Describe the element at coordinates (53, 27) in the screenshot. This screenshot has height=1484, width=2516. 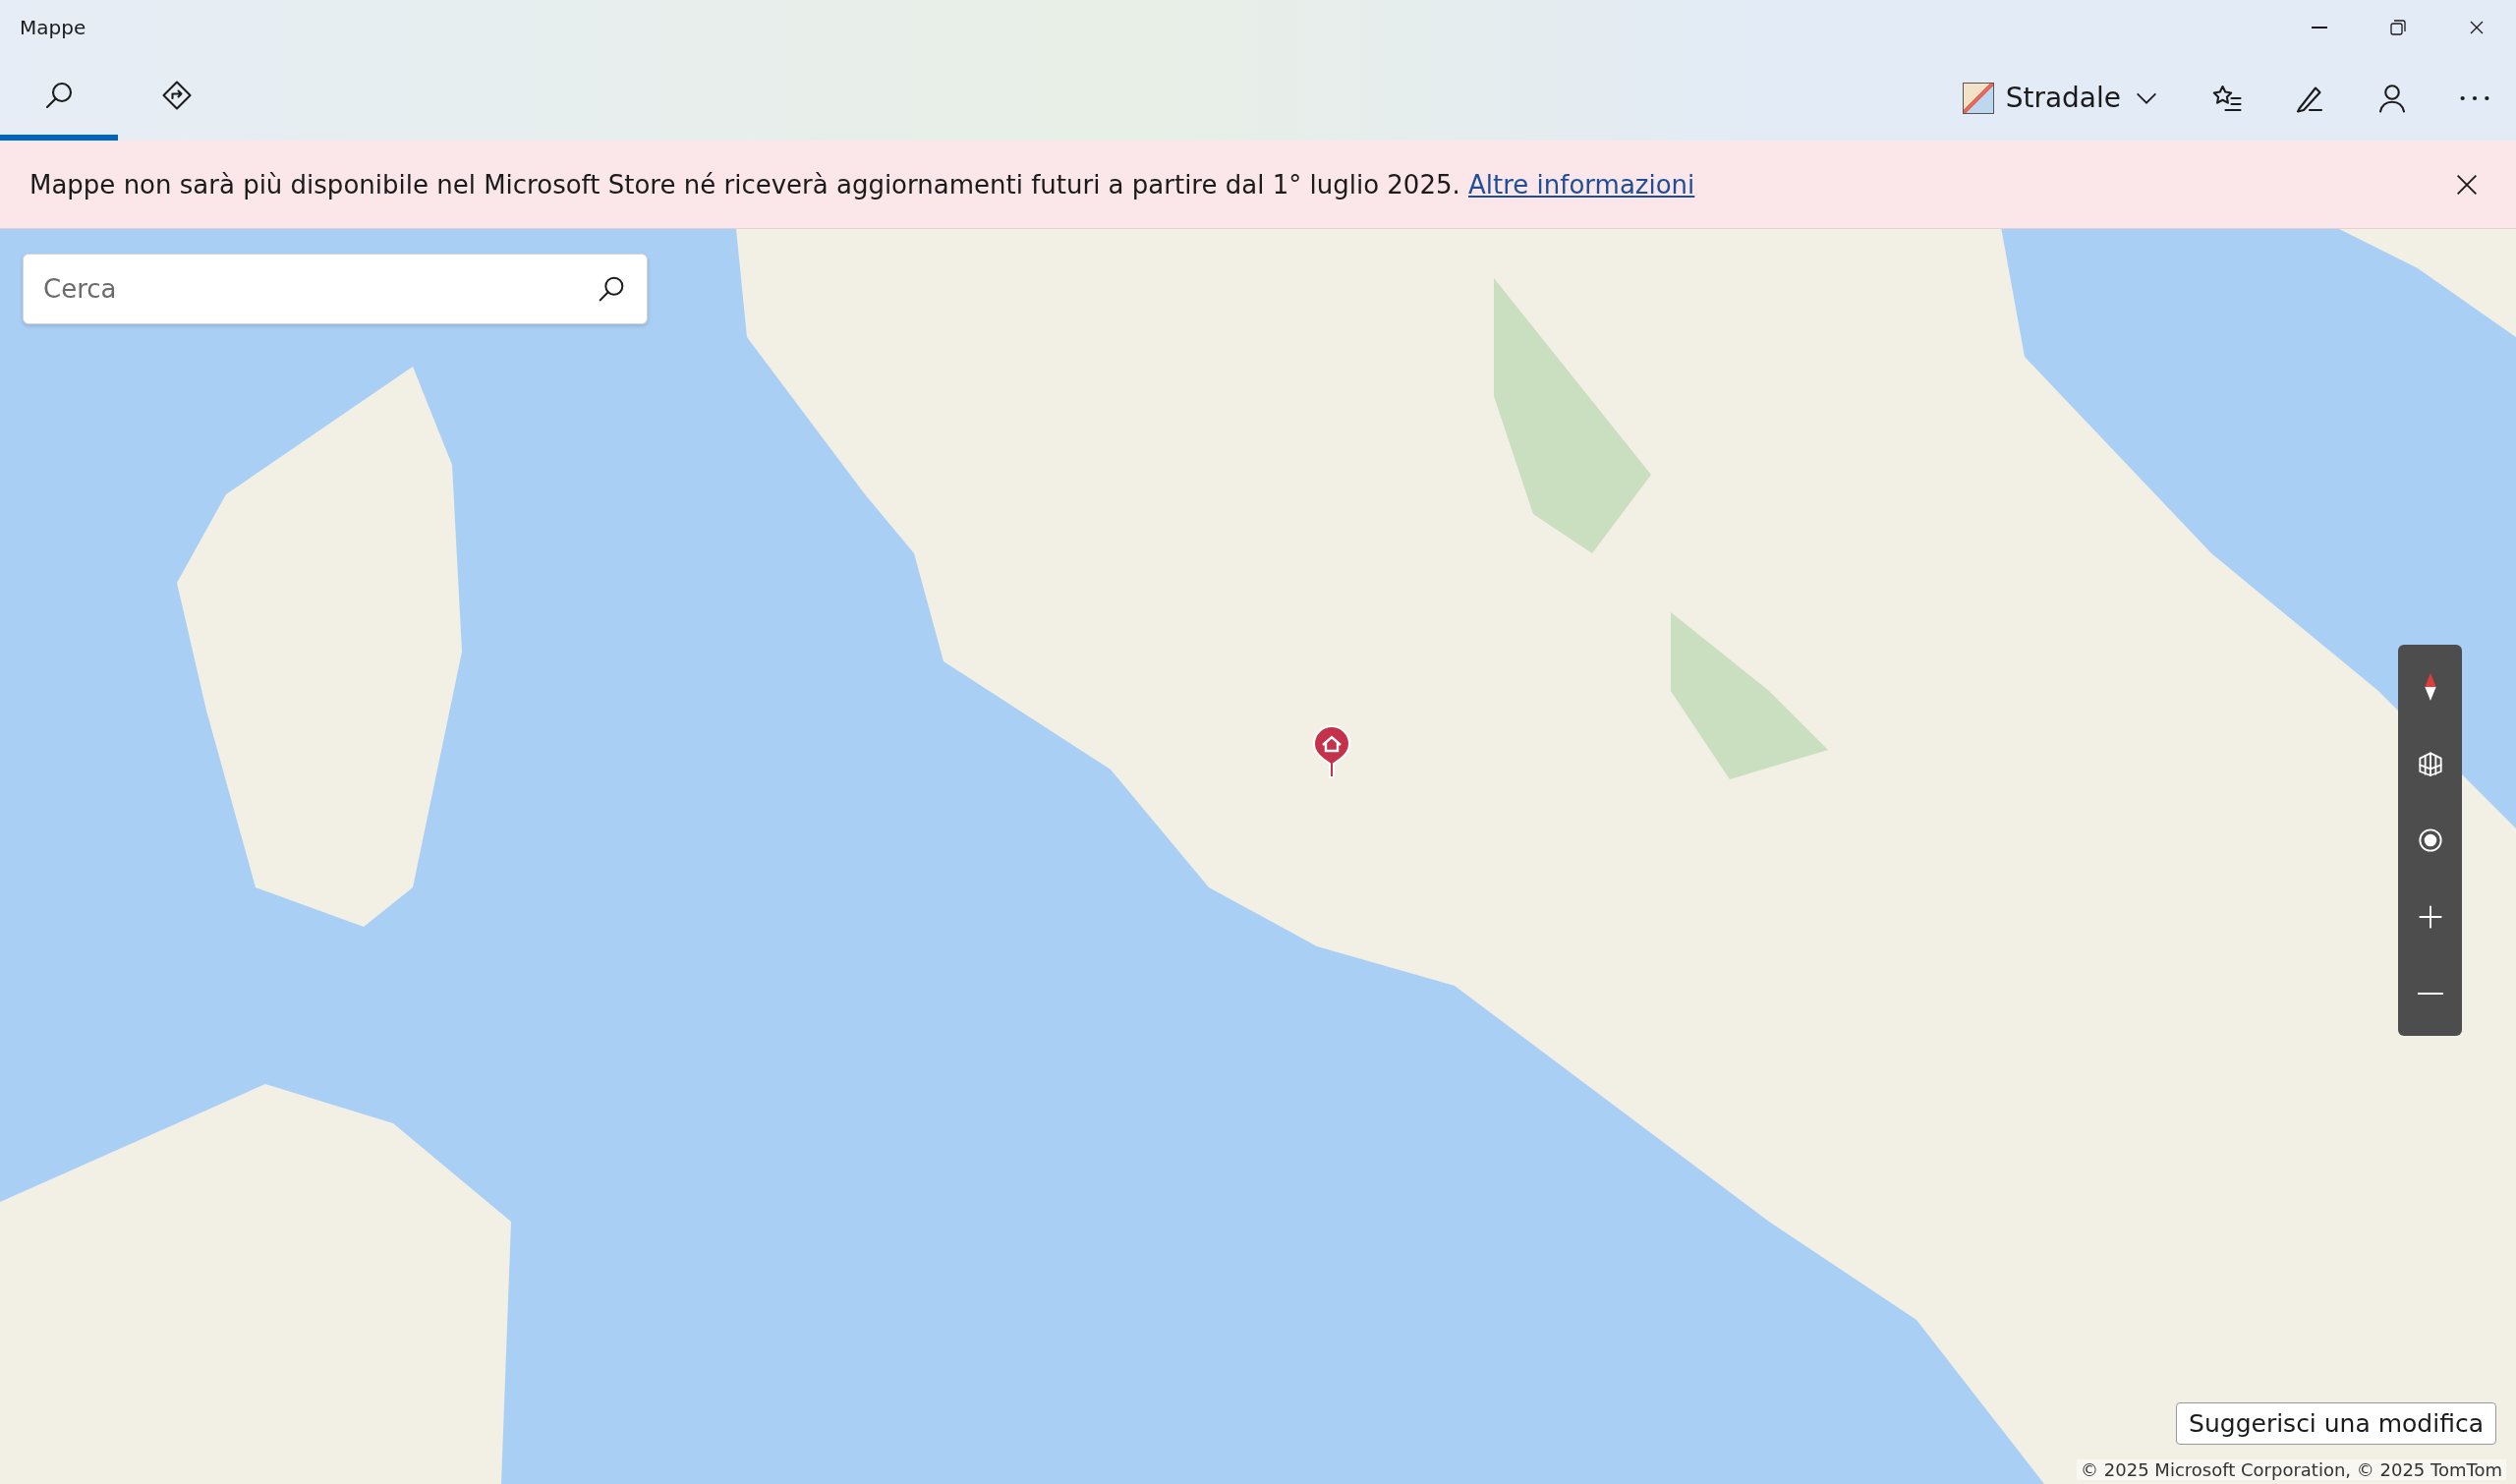
I see `window-title: Mappe` at that location.